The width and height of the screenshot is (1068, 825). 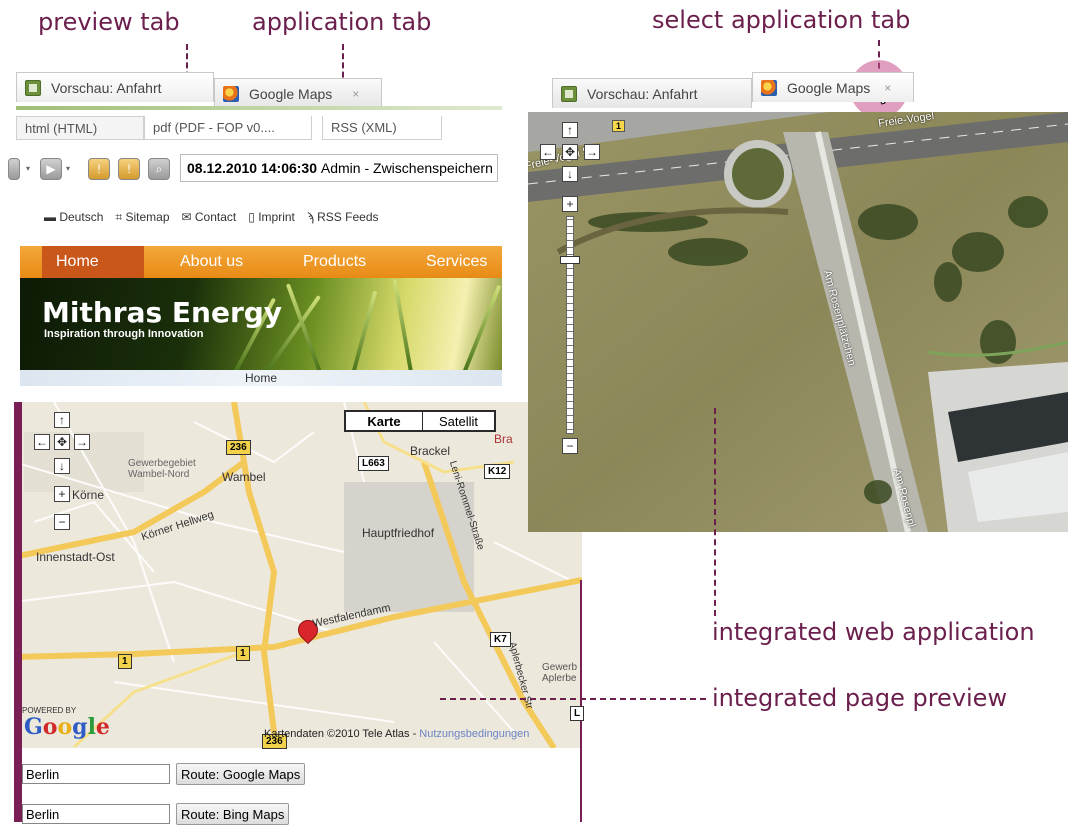 What do you see at coordinates (715, 512) in the screenshot?
I see `pointer-line-web-application` at bounding box center [715, 512].